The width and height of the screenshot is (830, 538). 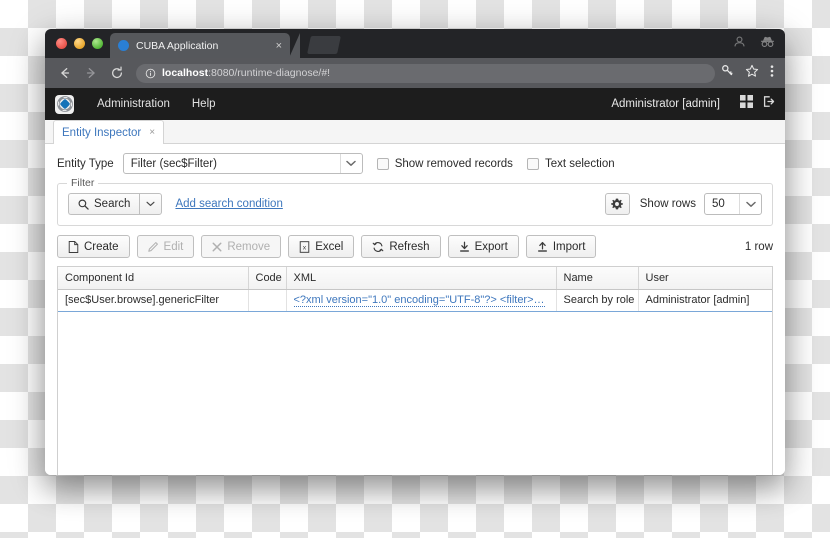 I want to click on show-rows-value: 50, so click(x=718, y=204).